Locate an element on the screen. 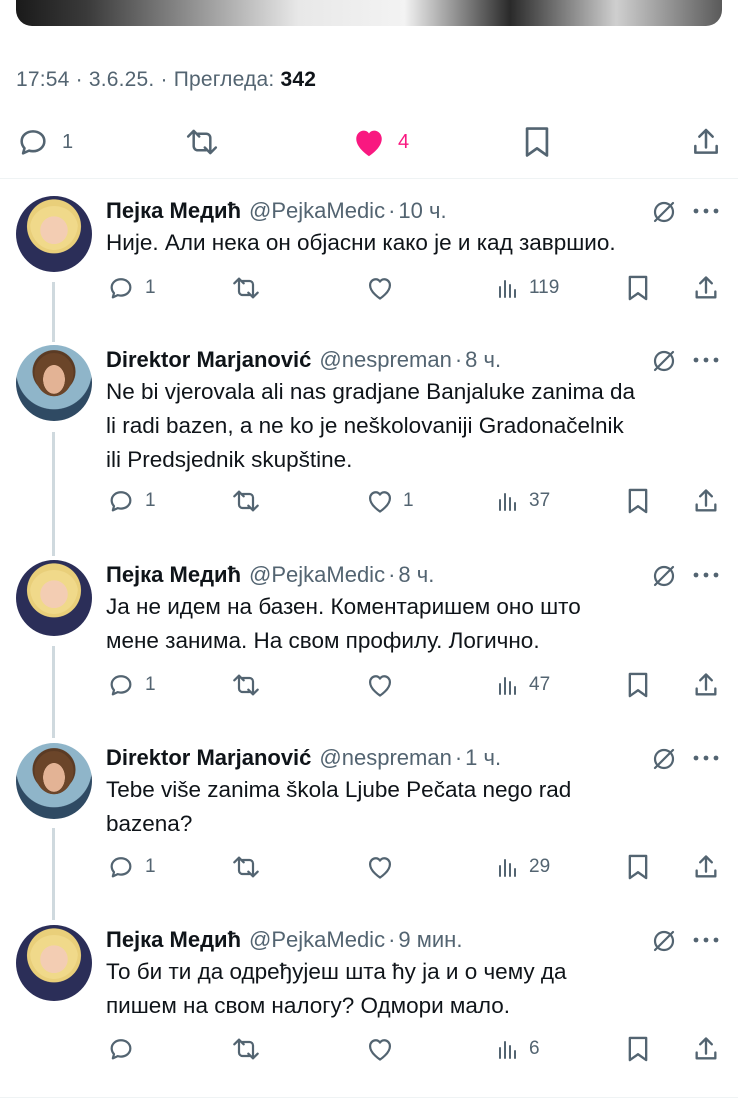  views-icon is located at coordinates (507, 502).